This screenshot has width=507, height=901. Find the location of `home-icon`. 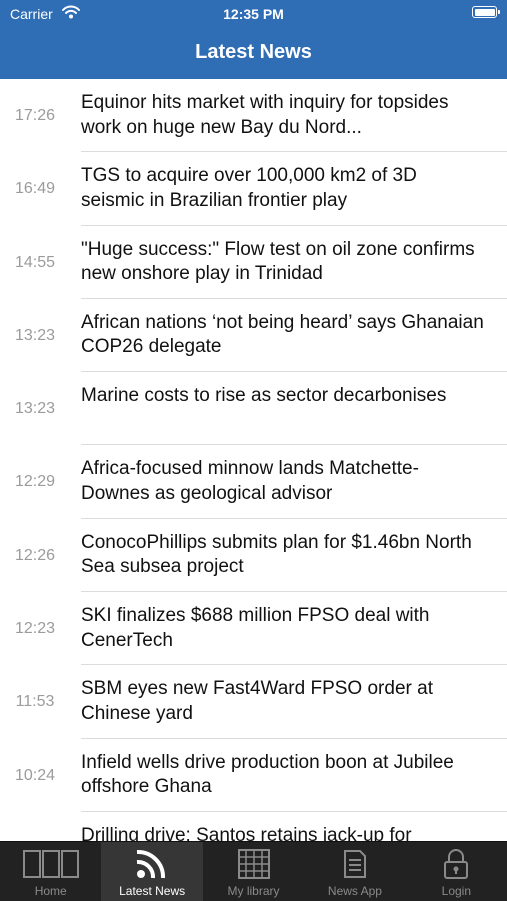

home-icon is located at coordinates (50, 864).